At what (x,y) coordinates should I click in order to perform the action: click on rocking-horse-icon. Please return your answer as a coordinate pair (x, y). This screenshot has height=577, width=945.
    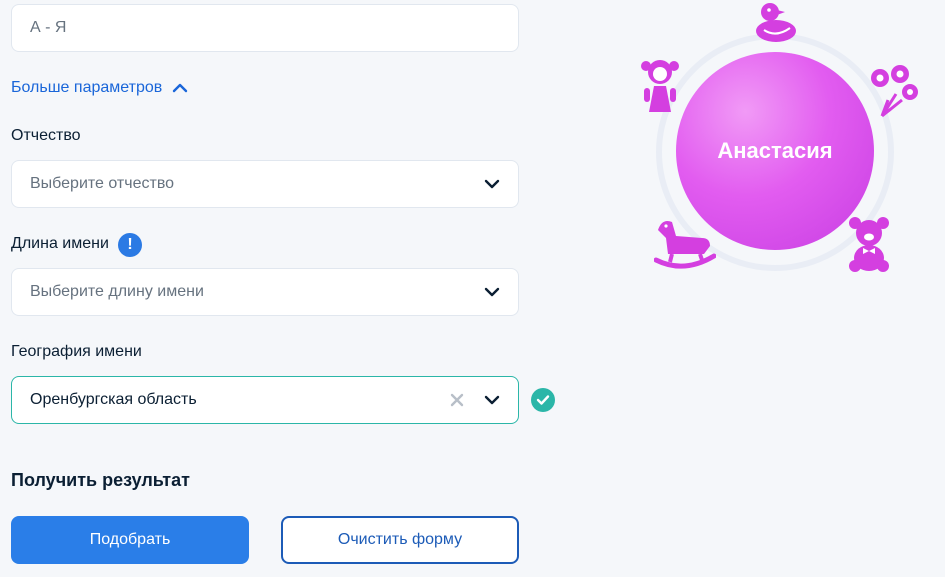
    Looking at the image, I should click on (685, 245).